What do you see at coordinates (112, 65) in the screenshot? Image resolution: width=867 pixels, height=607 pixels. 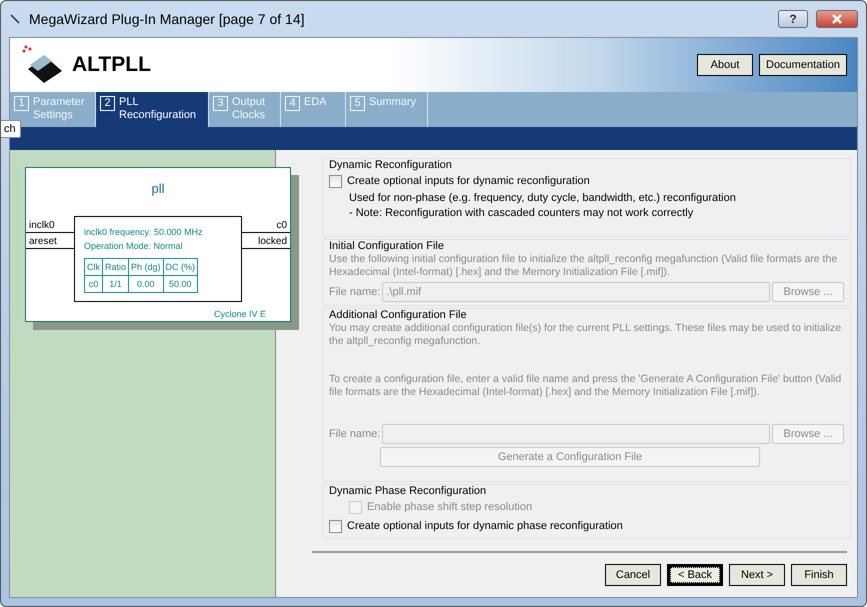 I see `header-title: ALTPLL` at bounding box center [112, 65].